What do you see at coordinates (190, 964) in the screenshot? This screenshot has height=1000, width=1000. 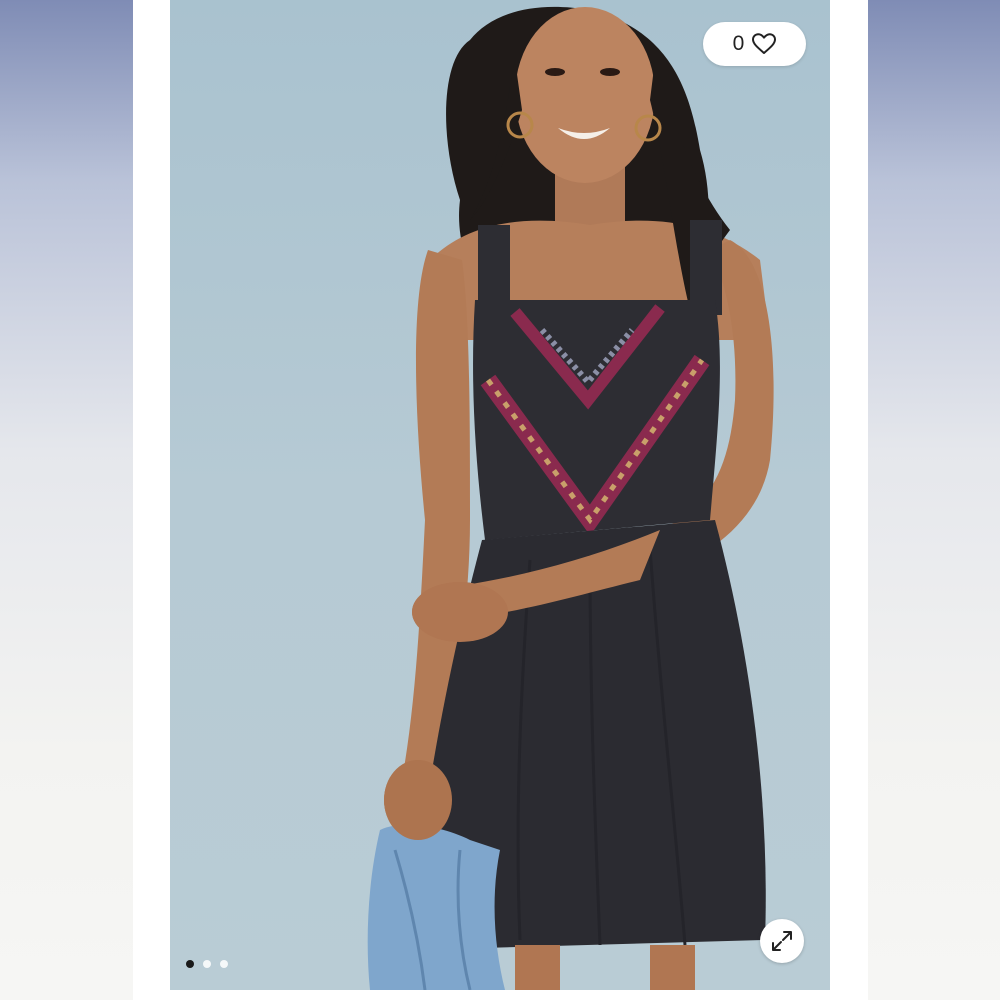 I see `carousel-dot-active` at bounding box center [190, 964].